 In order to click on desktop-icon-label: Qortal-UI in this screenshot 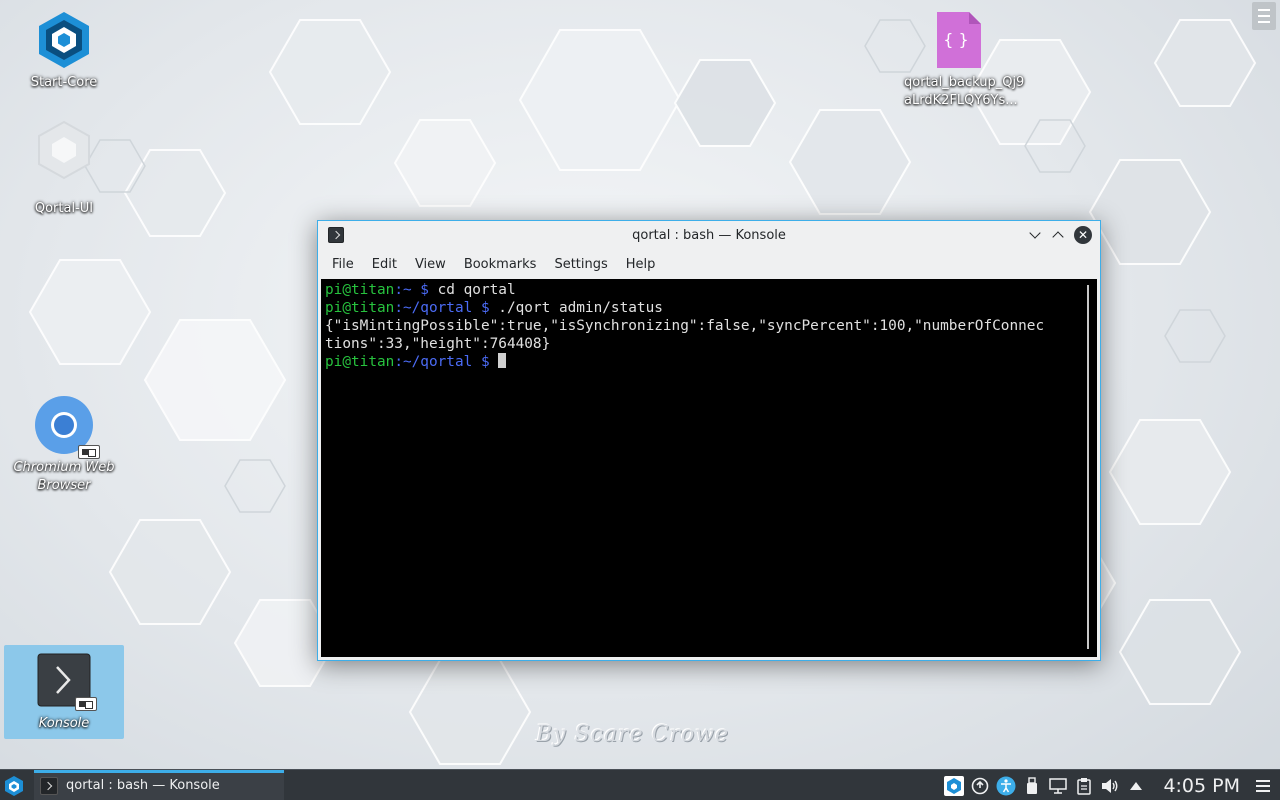, I will do `click(64, 208)`.